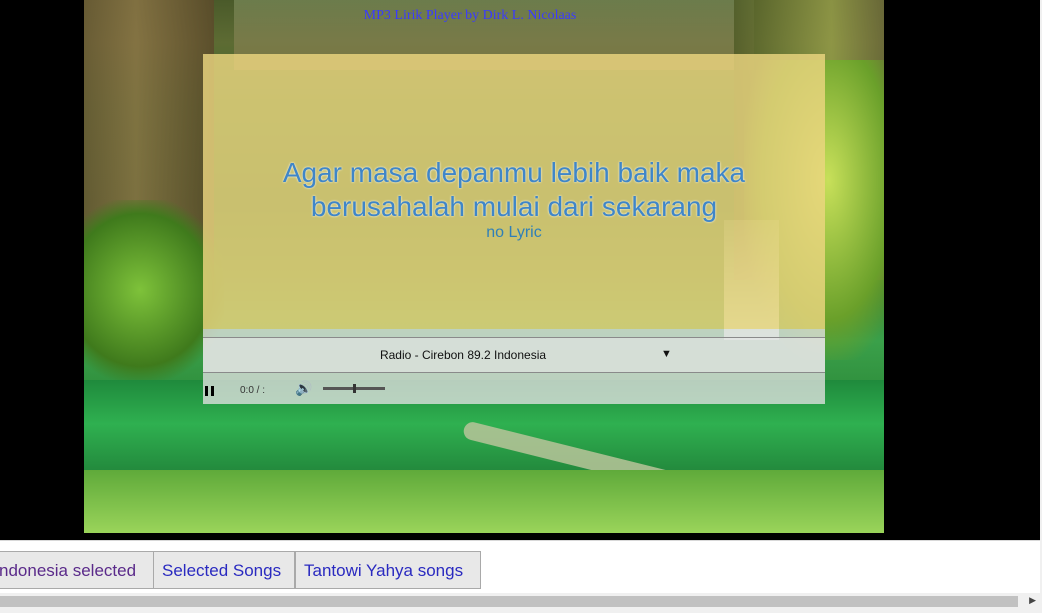 This screenshot has width=1042, height=613. Describe the element at coordinates (303, 388) in the screenshot. I see `speaker-icon: 🔊` at that location.